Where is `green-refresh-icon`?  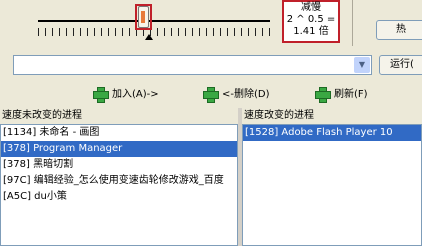
green-refresh-icon is located at coordinates (322, 94).